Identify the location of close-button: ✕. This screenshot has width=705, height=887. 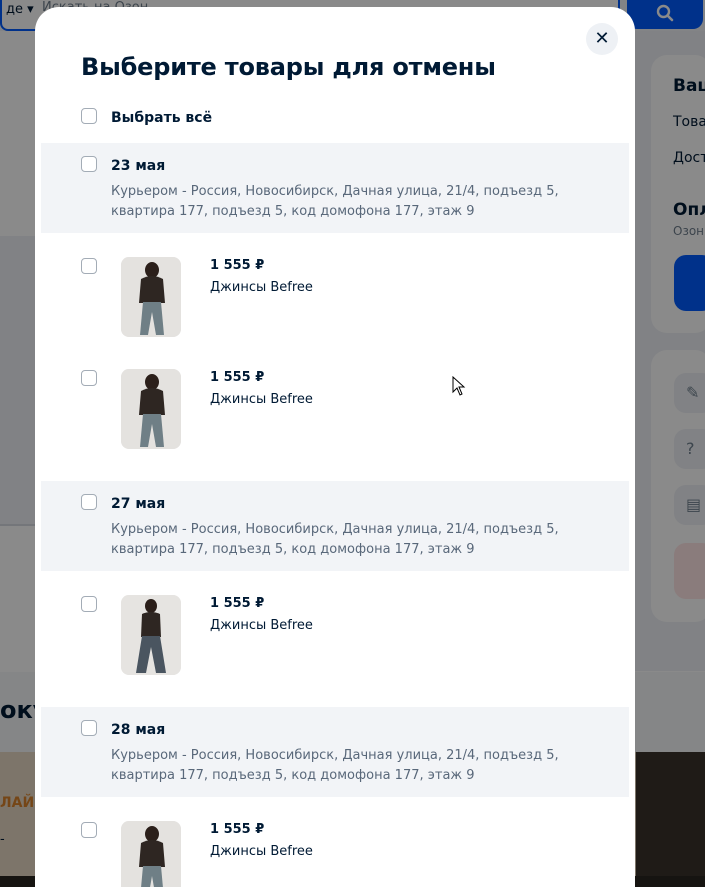
(602, 39).